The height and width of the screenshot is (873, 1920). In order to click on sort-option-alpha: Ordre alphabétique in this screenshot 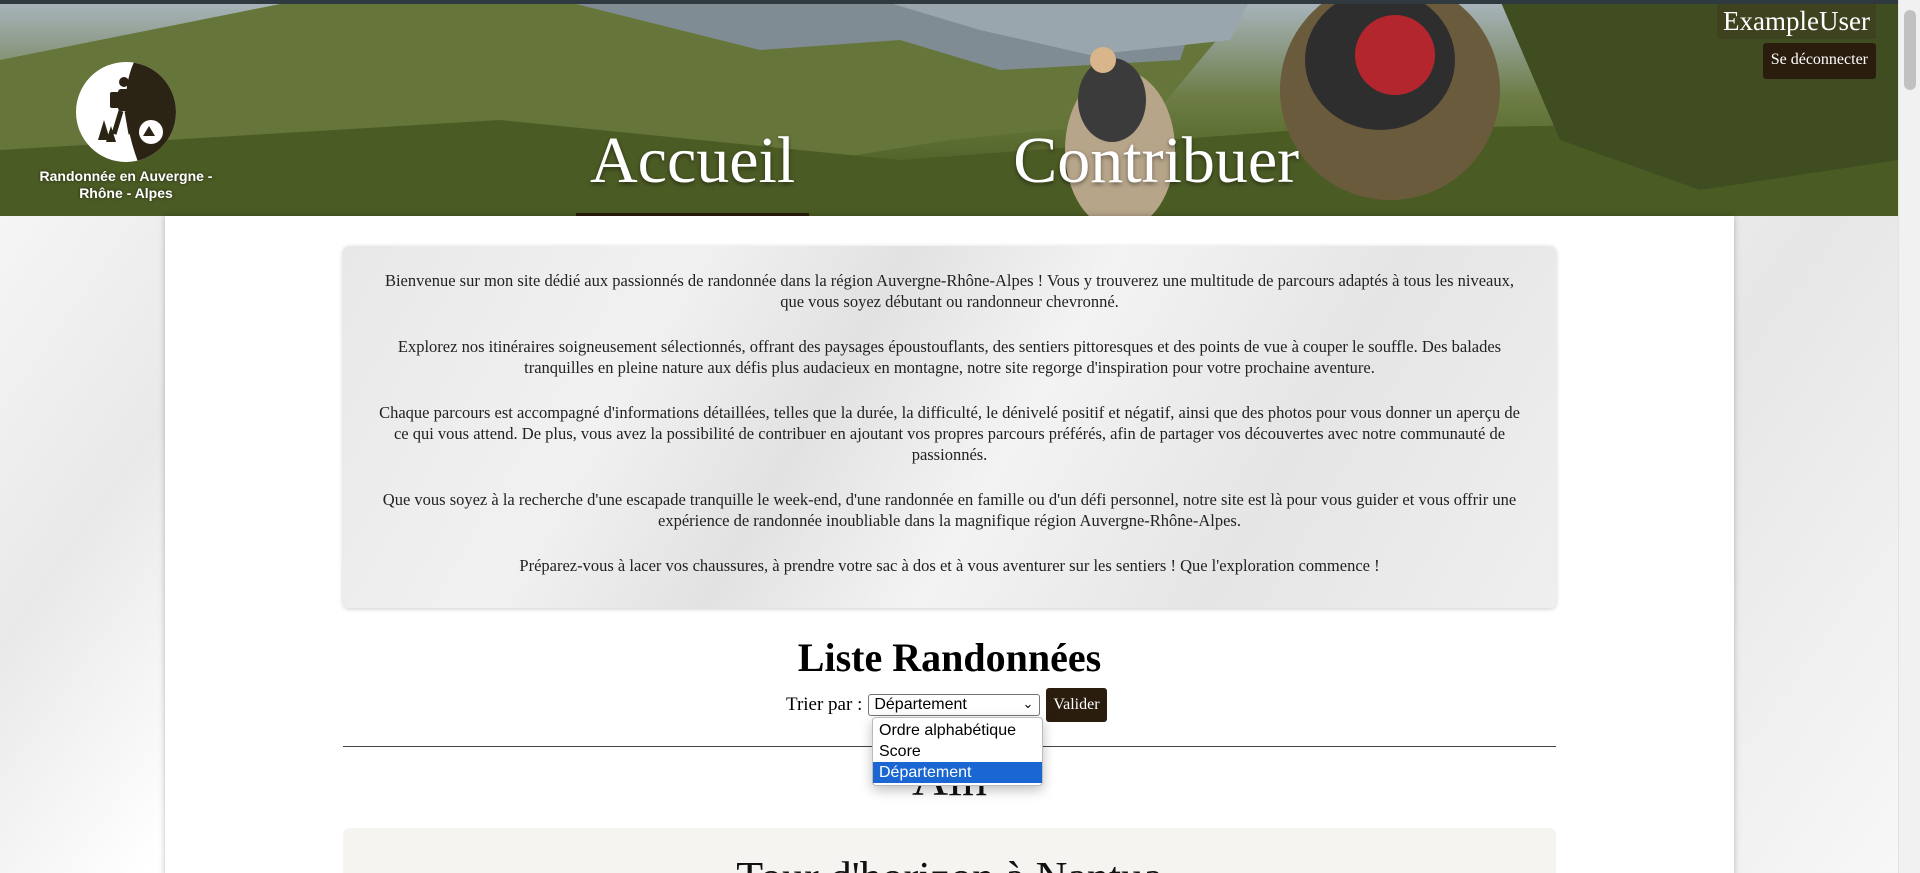, I will do `click(957, 730)`.